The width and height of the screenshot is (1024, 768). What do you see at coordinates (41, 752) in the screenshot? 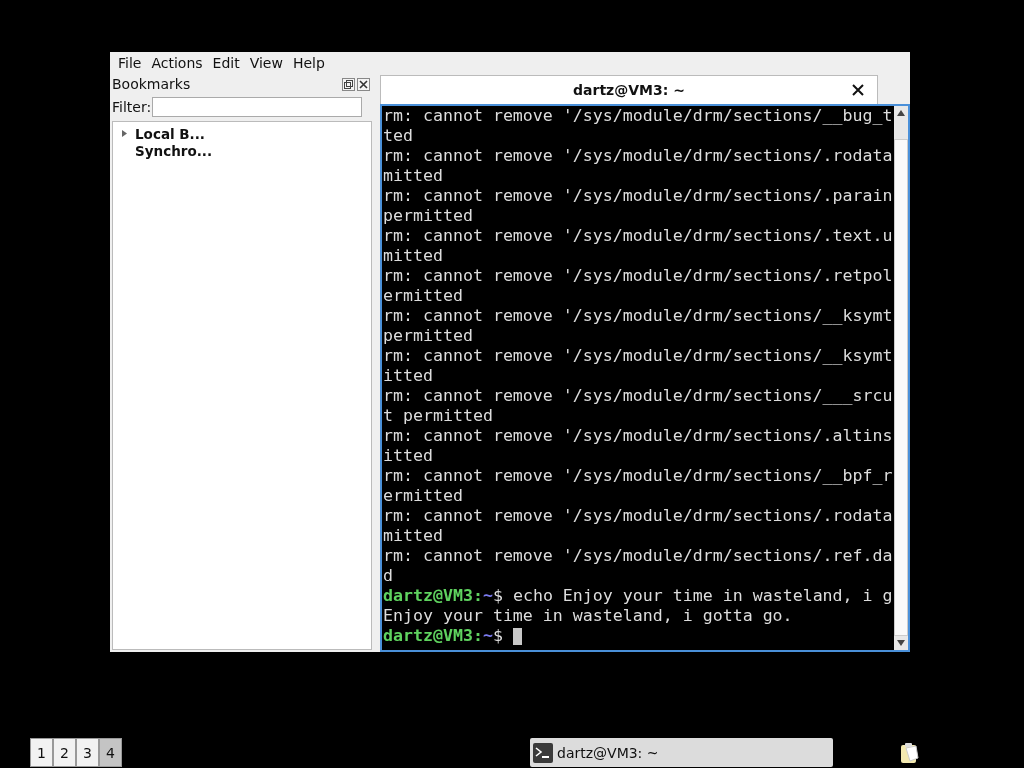
I see `workspace-button: 1` at bounding box center [41, 752].